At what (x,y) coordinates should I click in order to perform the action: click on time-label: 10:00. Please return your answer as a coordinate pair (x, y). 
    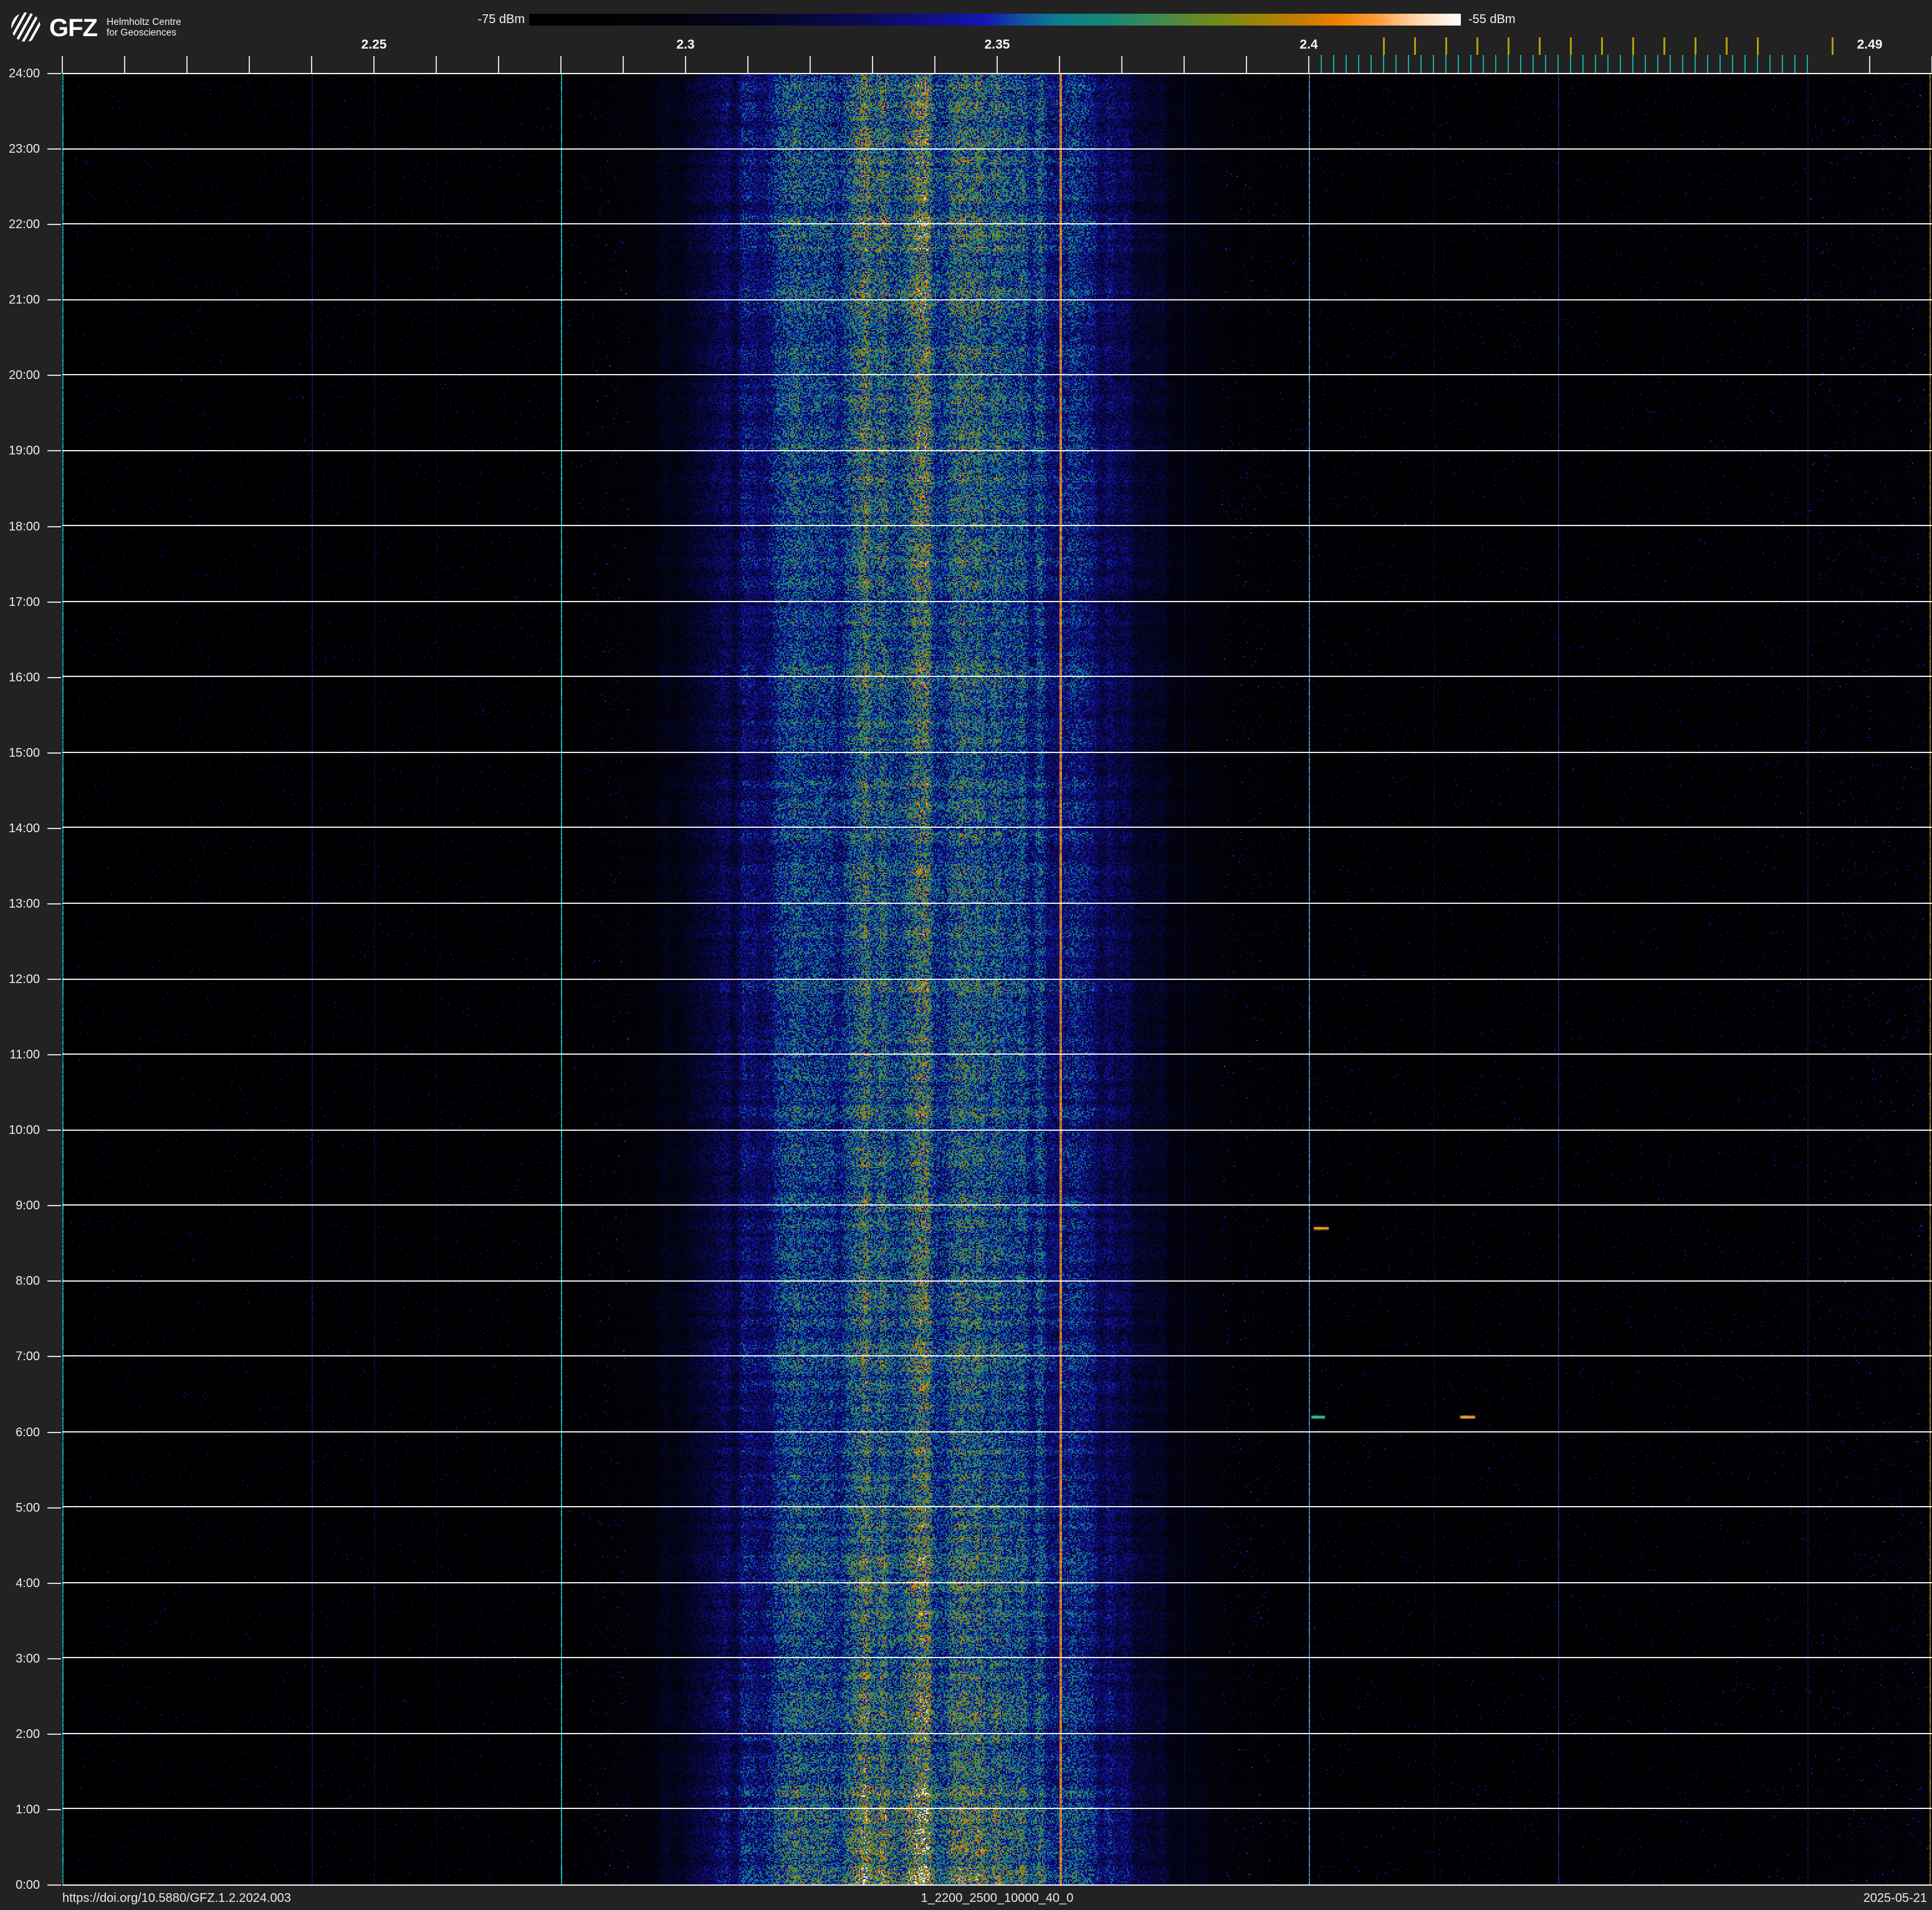
    Looking at the image, I should click on (24, 1130).